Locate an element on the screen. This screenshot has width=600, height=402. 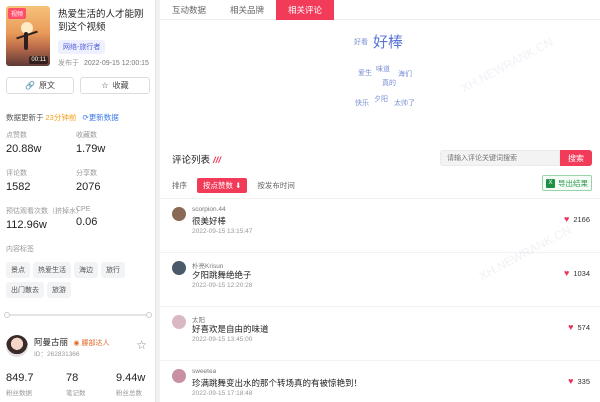
stat-favorites: 收藏数 1.79w is located at coordinates (90, 142).